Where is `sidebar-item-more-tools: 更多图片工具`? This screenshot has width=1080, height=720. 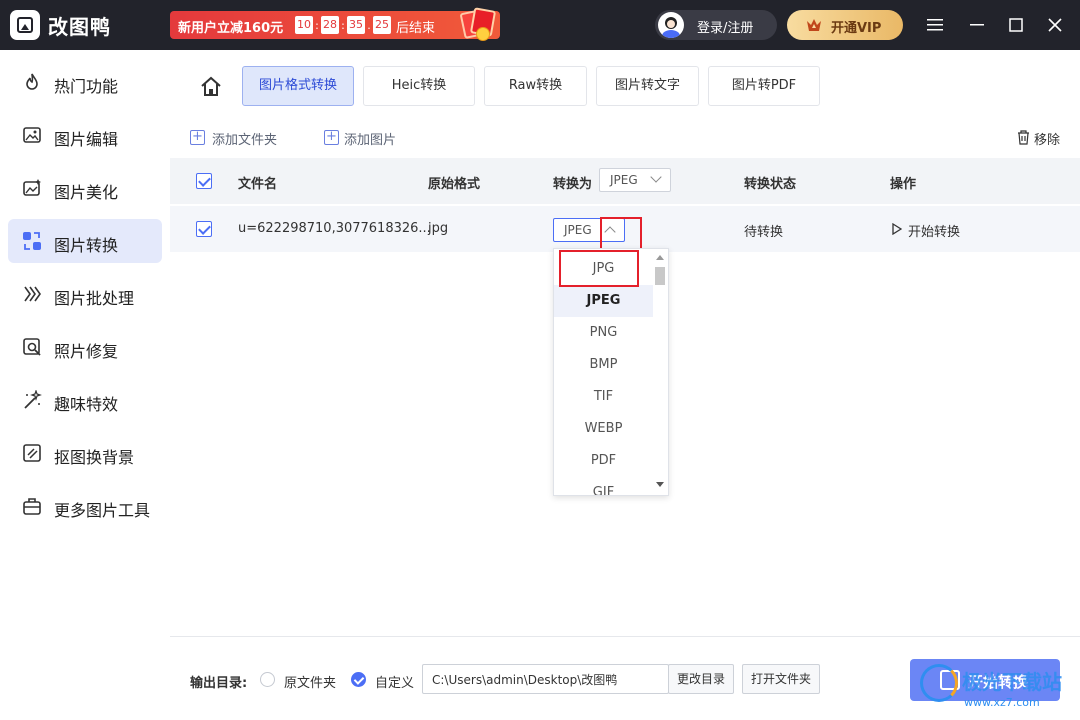
sidebar-item-more-tools: 更多图片工具 is located at coordinates (85, 506).